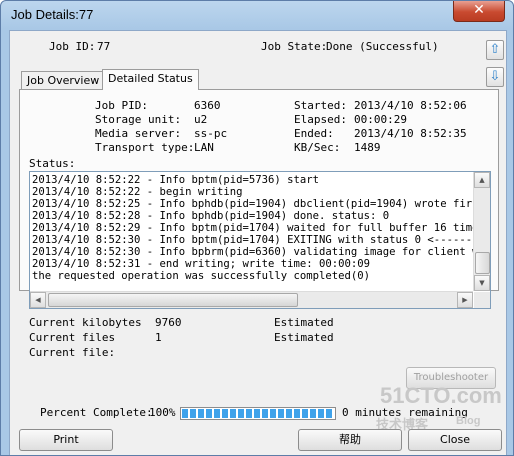  What do you see at coordinates (168, 322) in the screenshot?
I see `current-kilobytes-value: 9760` at bounding box center [168, 322].